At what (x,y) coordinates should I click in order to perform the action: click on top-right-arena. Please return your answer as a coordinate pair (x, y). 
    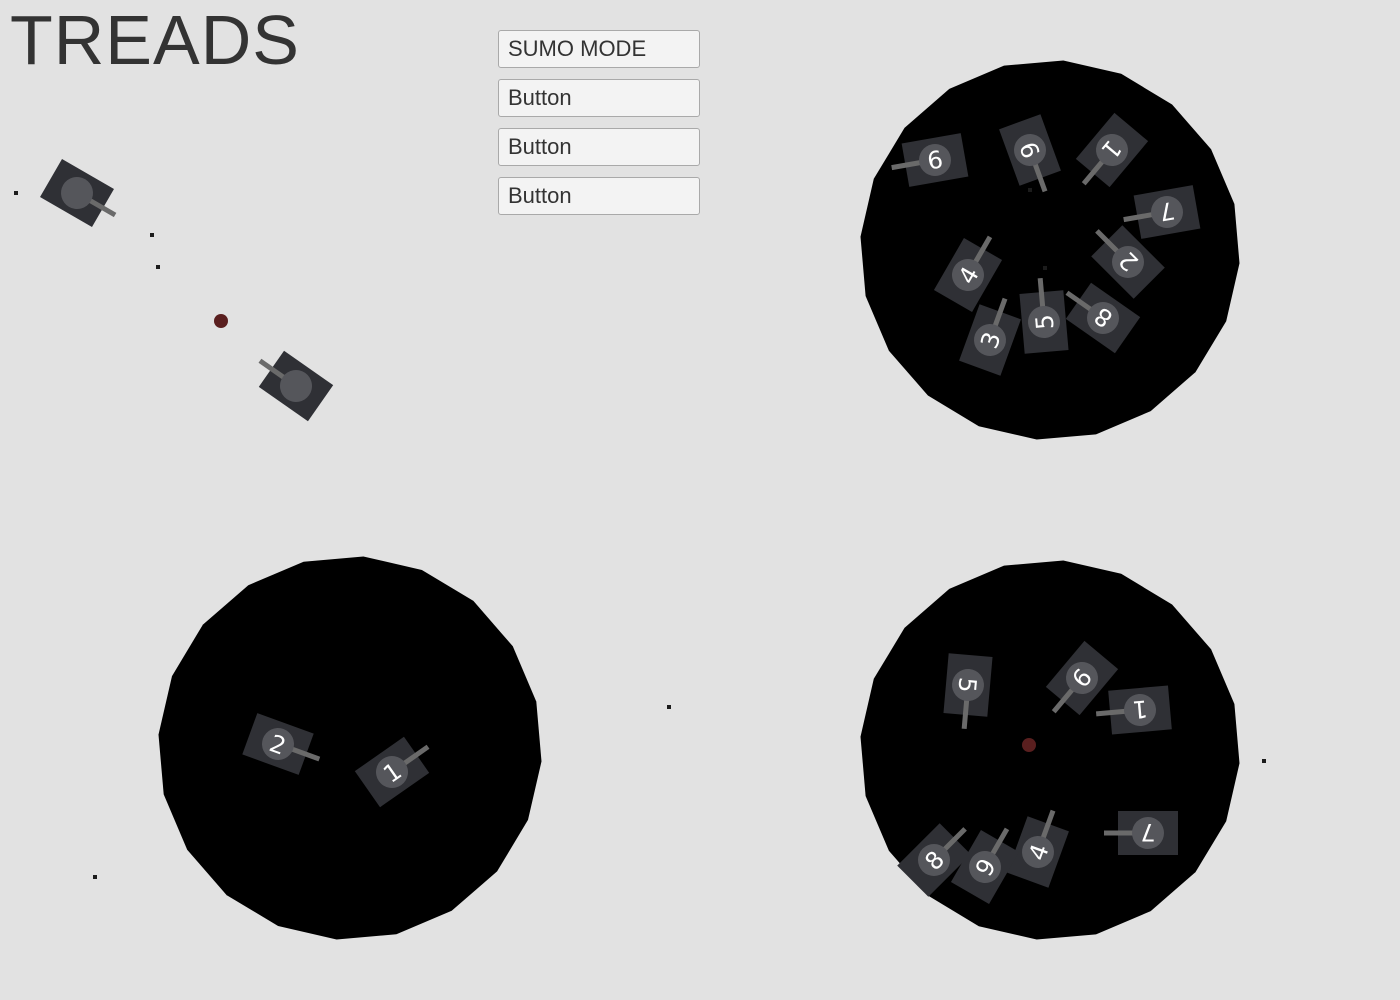
    Looking at the image, I should click on (1050, 250).